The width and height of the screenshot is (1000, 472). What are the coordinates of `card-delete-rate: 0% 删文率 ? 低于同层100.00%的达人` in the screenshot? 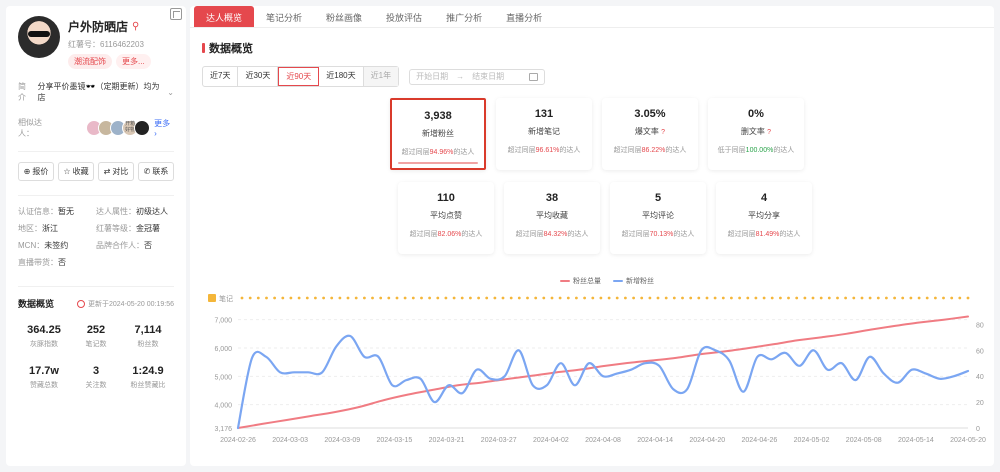 It's located at (756, 134).